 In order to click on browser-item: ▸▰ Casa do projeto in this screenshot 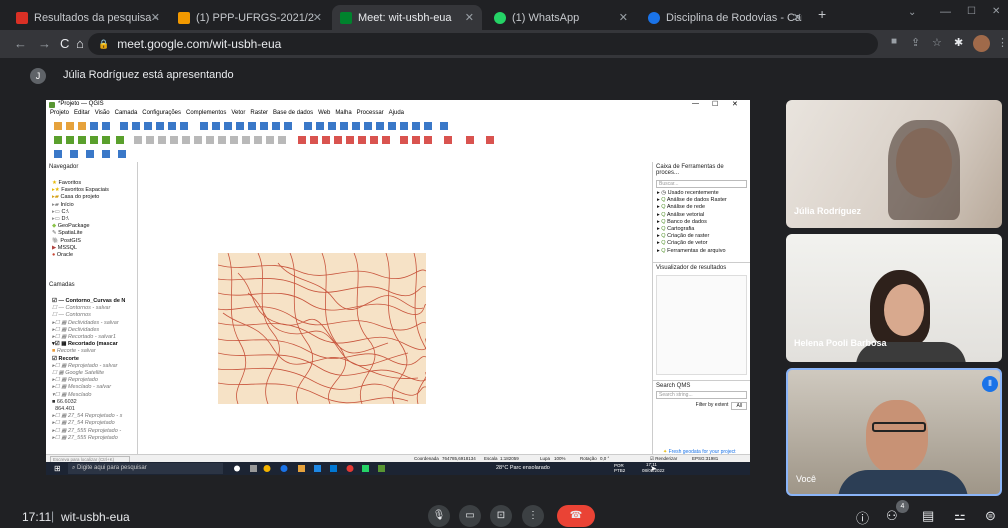, I will do `click(94, 197)`.